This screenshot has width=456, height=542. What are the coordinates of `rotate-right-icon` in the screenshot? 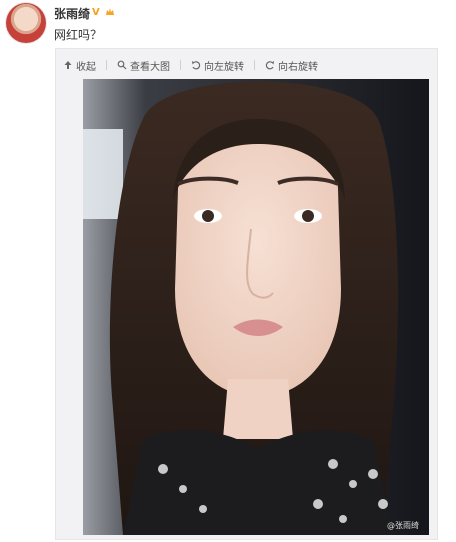 It's located at (269, 65).